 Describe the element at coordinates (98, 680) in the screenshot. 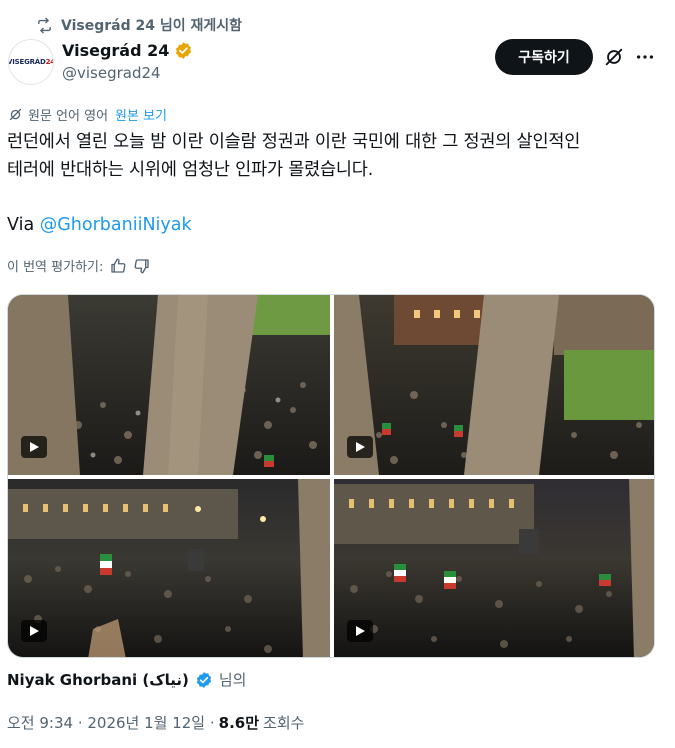

I see `credit-name: Niyak Ghorbani (نیاک)` at that location.